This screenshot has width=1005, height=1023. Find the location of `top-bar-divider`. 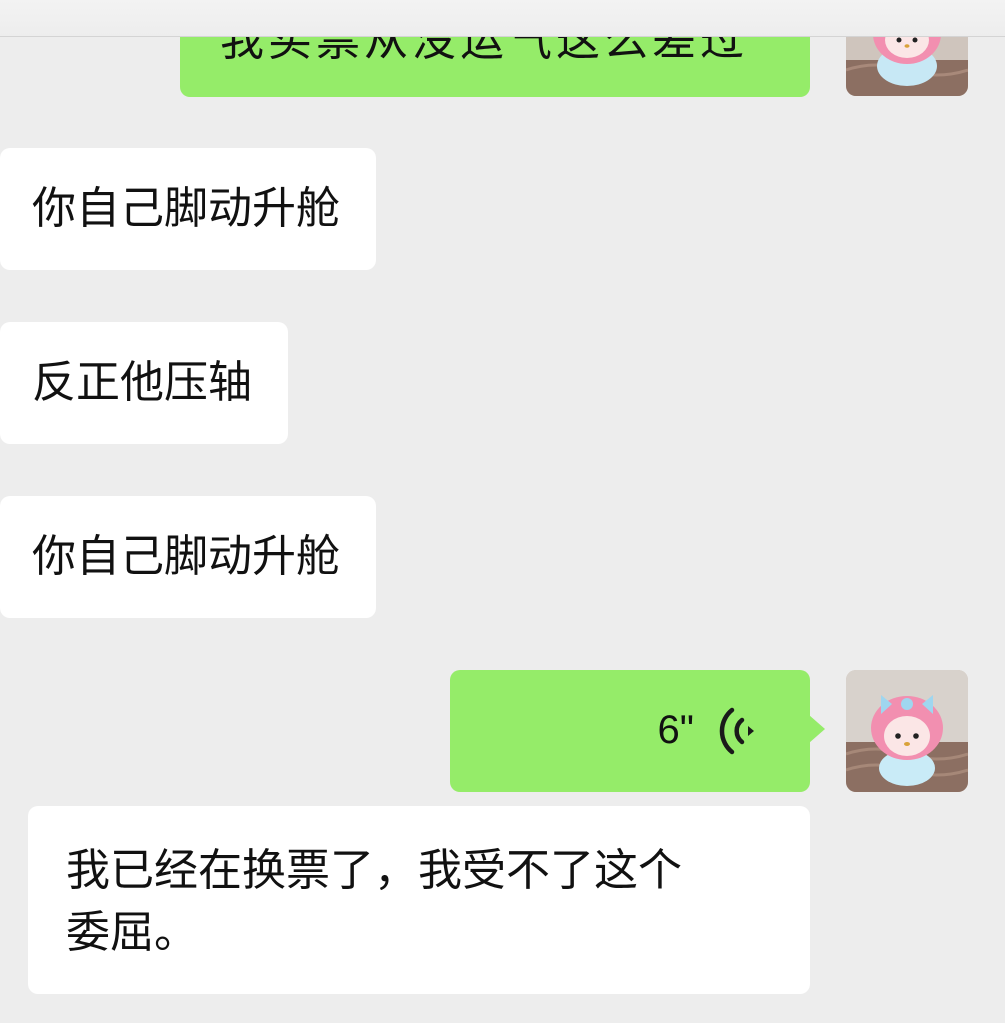

top-bar-divider is located at coordinates (502, 18).